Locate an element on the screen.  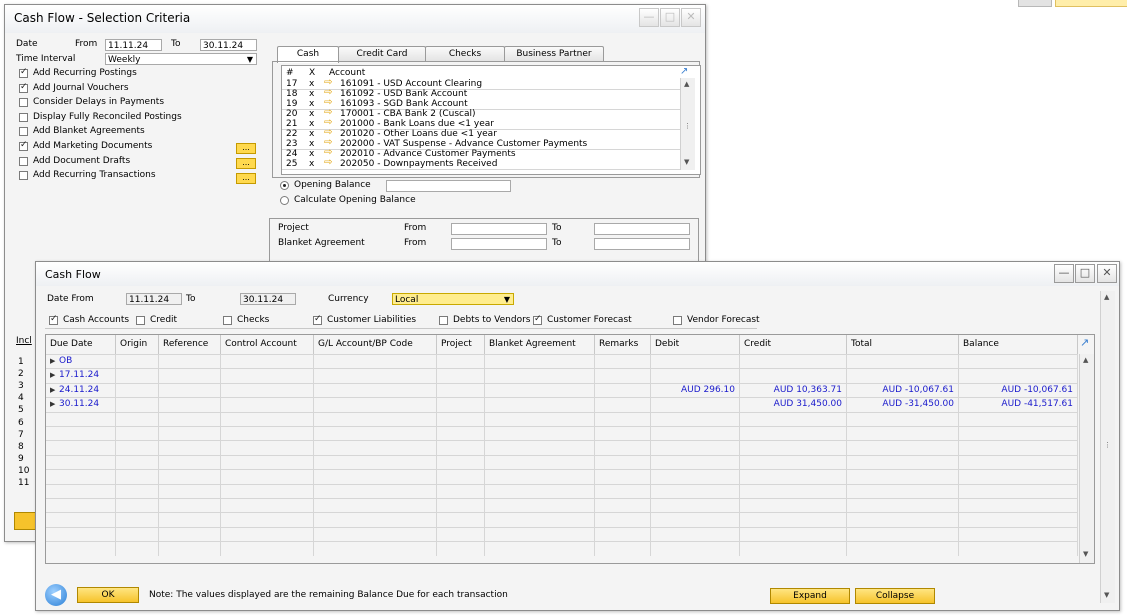
blanket-from-field is located at coordinates (499, 244).